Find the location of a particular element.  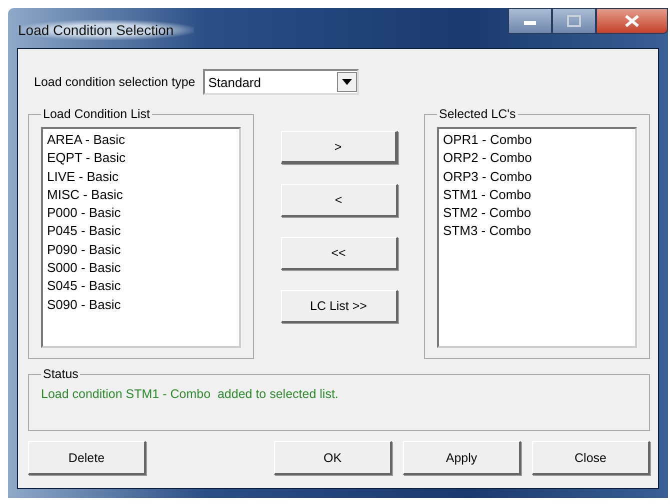

dialog-button: Close is located at coordinates (591, 458).